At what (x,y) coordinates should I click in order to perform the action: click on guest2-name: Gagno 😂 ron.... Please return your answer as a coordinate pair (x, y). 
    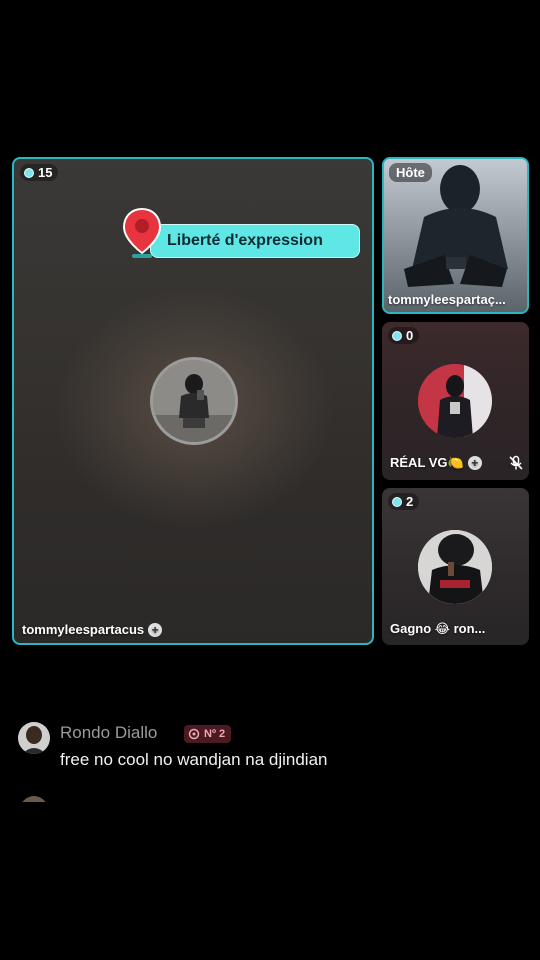
    Looking at the image, I should click on (437, 629).